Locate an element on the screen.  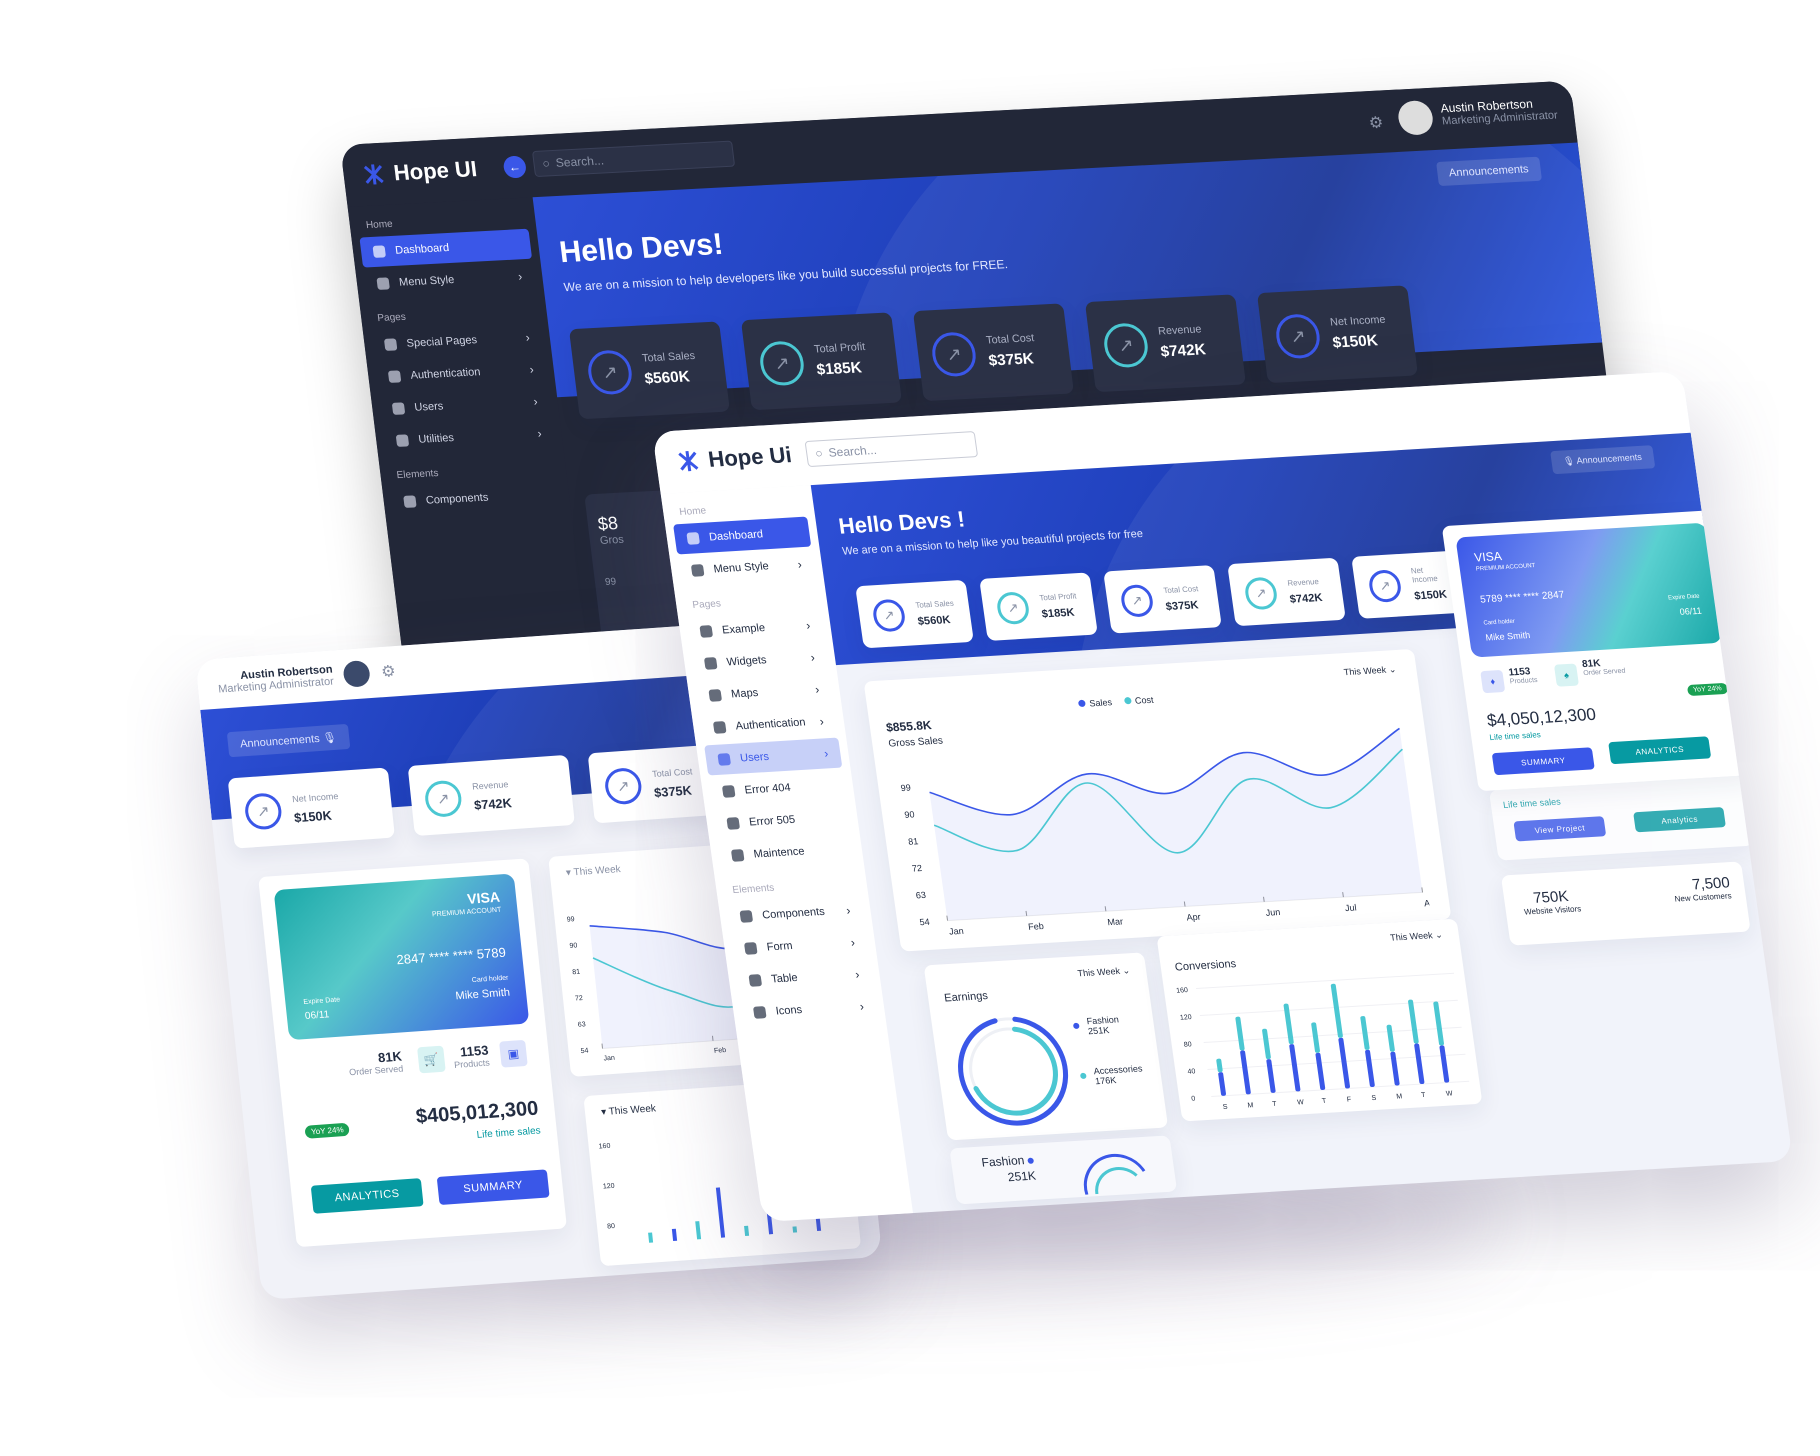
y-tick-label: 90 is located at coordinates (909, 814).